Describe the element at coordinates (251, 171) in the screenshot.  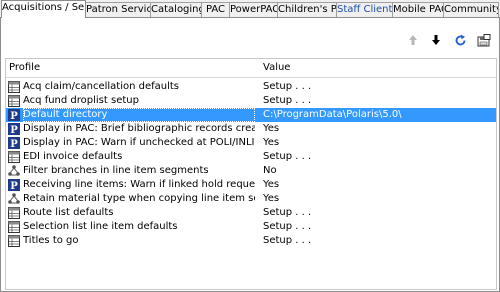
I see `table-row: Filter branches in line item segments No` at that location.